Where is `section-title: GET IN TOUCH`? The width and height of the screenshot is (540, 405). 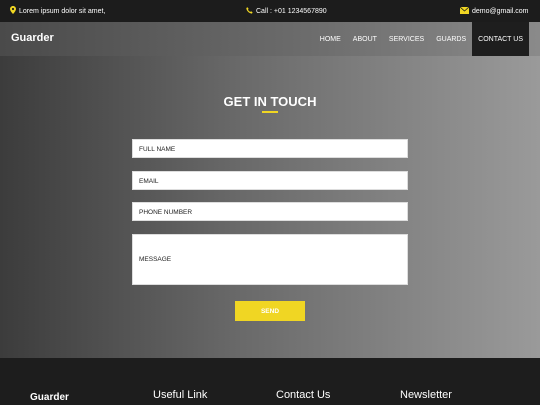
section-title: GET IN TOUCH is located at coordinates (270, 101).